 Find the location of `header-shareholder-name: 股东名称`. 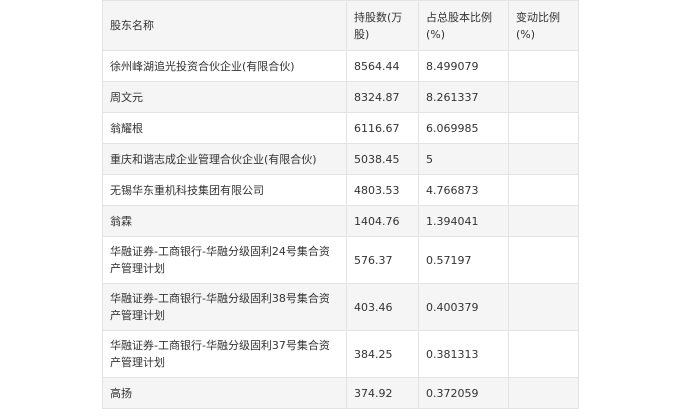

header-shareholder-name: 股东名称 is located at coordinates (224, 25).